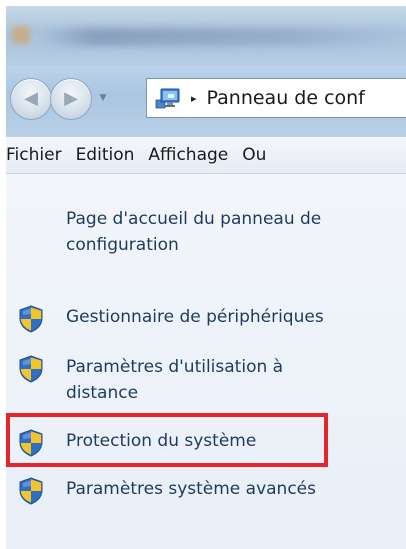 The height and width of the screenshot is (549, 406). I want to click on task-remote-settings: Paramètres d'utilisation à distance, so click(210, 380).